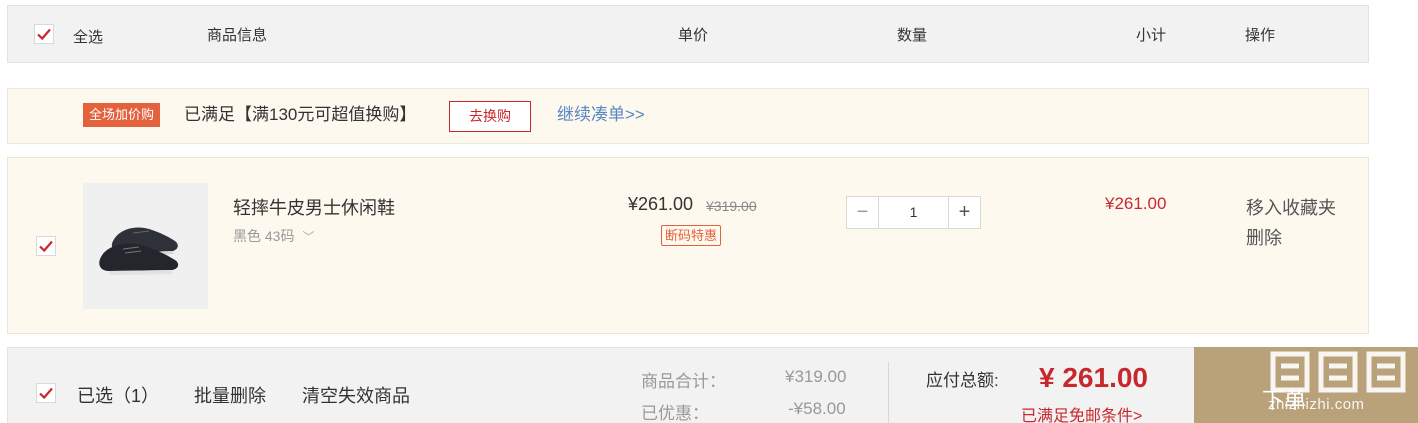 The width and height of the screenshot is (1418, 423). I want to click on cart-header: 全选 商品信息 单价 数量 小计 操作, so click(688, 34).